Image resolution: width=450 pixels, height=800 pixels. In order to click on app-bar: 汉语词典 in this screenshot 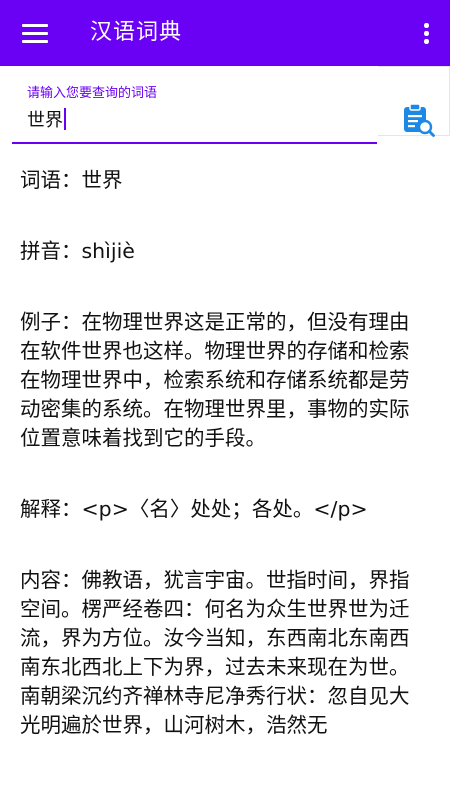, I will do `click(225, 33)`.